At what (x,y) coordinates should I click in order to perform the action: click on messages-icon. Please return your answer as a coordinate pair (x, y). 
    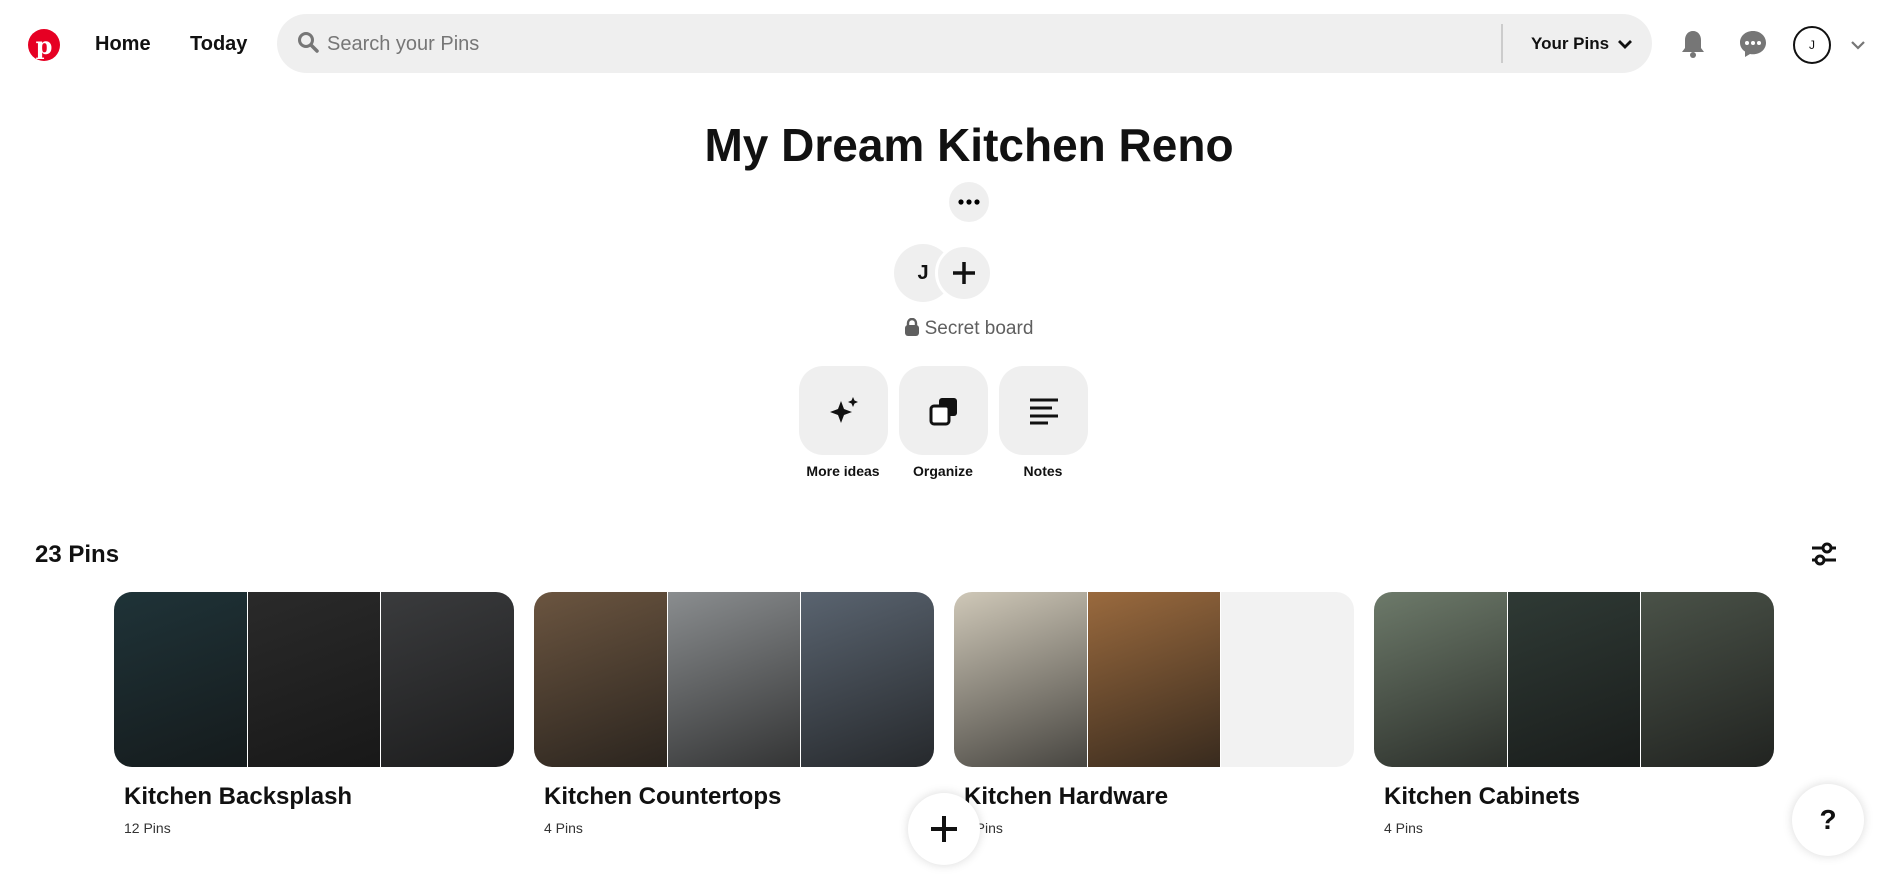
    Looking at the image, I should click on (1753, 44).